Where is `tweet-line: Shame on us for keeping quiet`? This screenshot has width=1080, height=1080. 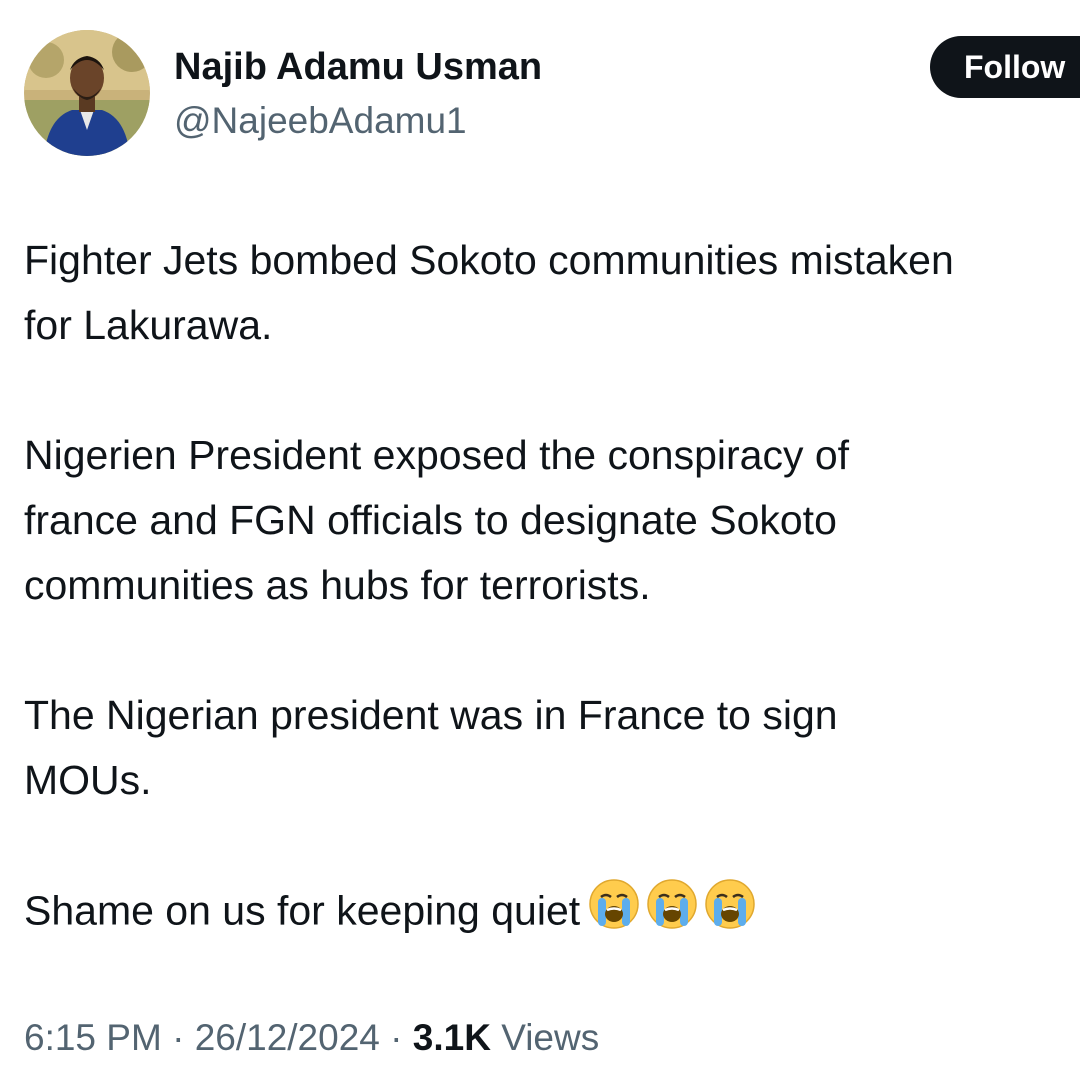 tweet-line: Shame on us for keeping quiet is located at coordinates (552, 913).